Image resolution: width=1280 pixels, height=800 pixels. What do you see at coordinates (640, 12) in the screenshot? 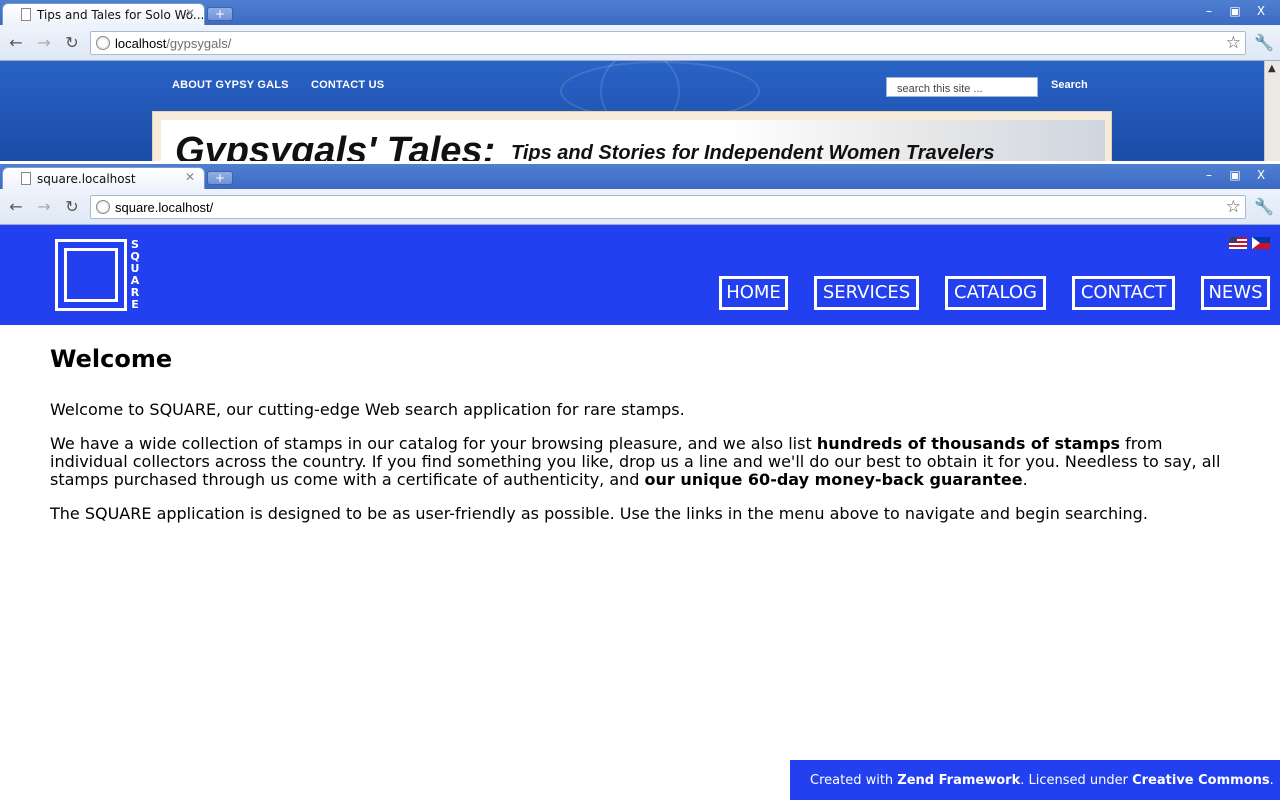
I see `back-tabstrip: Tips and Tales for Solo Wo... ✕ + – ▣ X` at bounding box center [640, 12].